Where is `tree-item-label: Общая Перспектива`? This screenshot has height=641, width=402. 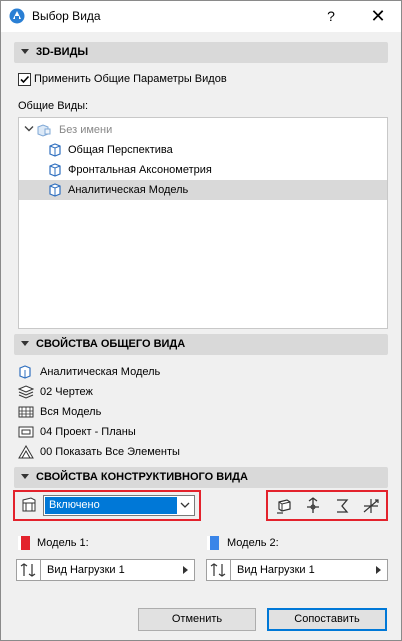
tree-item-label: Общая Перспектива is located at coordinates (120, 150).